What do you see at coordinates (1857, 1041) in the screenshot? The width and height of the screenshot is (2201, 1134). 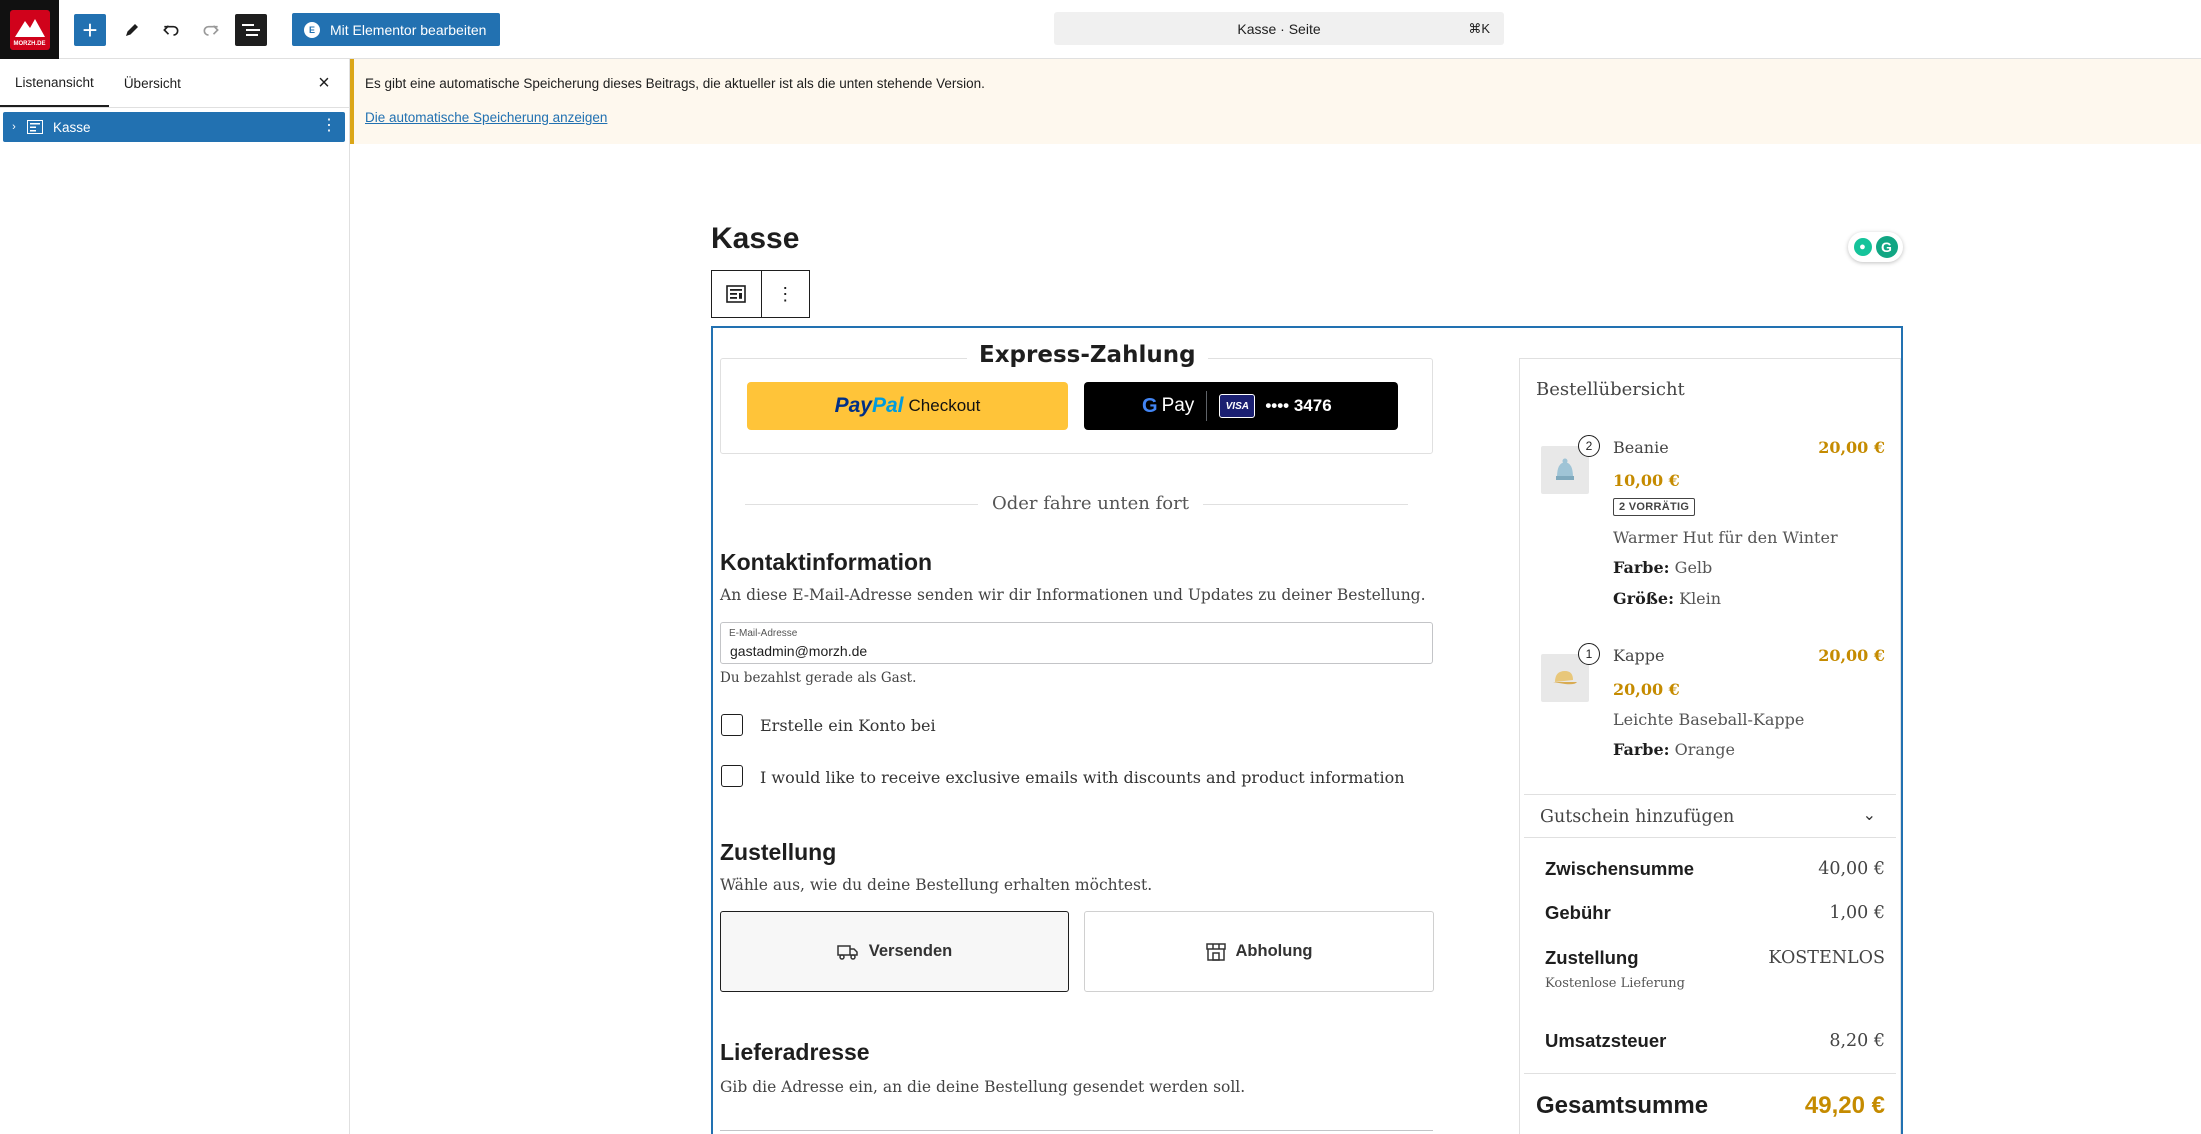 I see `tax-value: 8,20 €` at bounding box center [1857, 1041].